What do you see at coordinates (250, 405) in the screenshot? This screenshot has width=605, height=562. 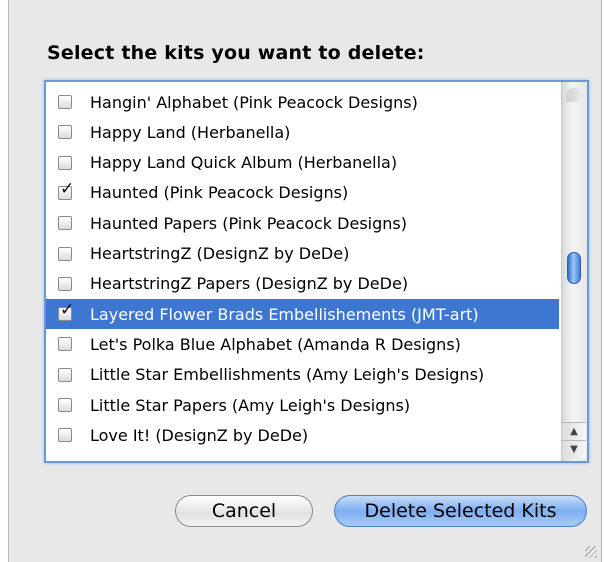 I see `kit-label: Little Star Papers (Amy Leigh's Designs)` at bounding box center [250, 405].